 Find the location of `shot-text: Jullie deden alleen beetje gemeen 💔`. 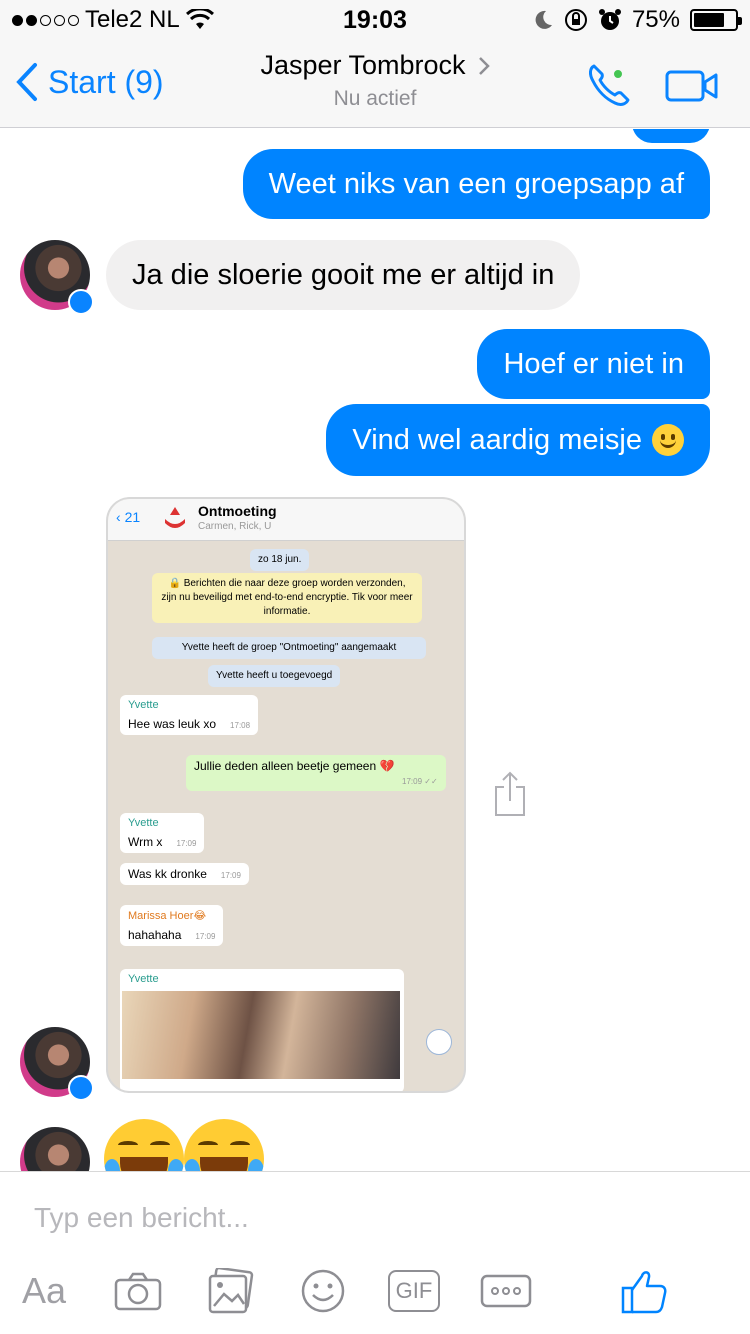

shot-text: Jullie deden alleen beetje gemeen 💔 is located at coordinates (294, 766).